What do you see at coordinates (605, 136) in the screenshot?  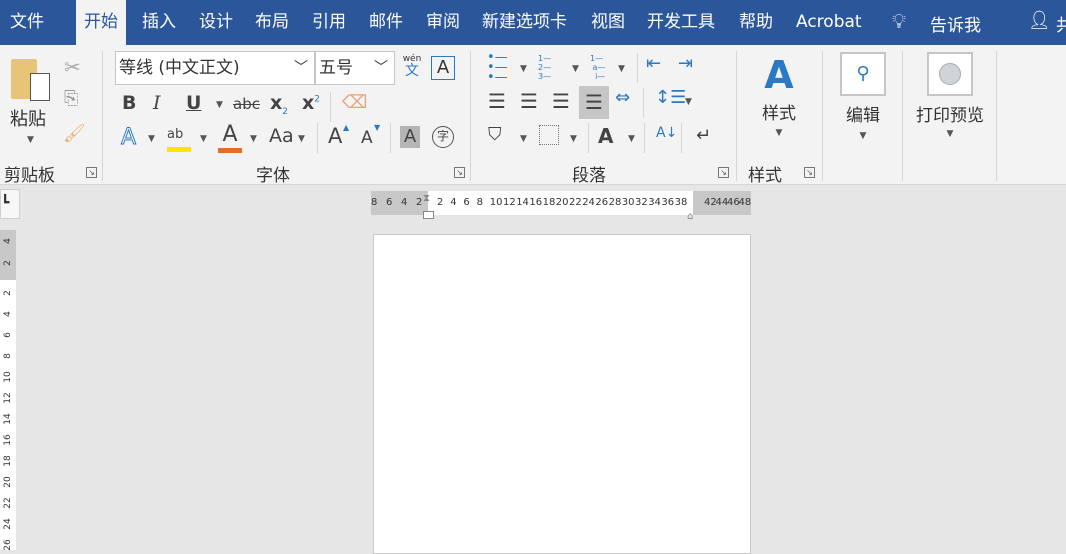 I see `asian-layout-icon: A` at bounding box center [605, 136].